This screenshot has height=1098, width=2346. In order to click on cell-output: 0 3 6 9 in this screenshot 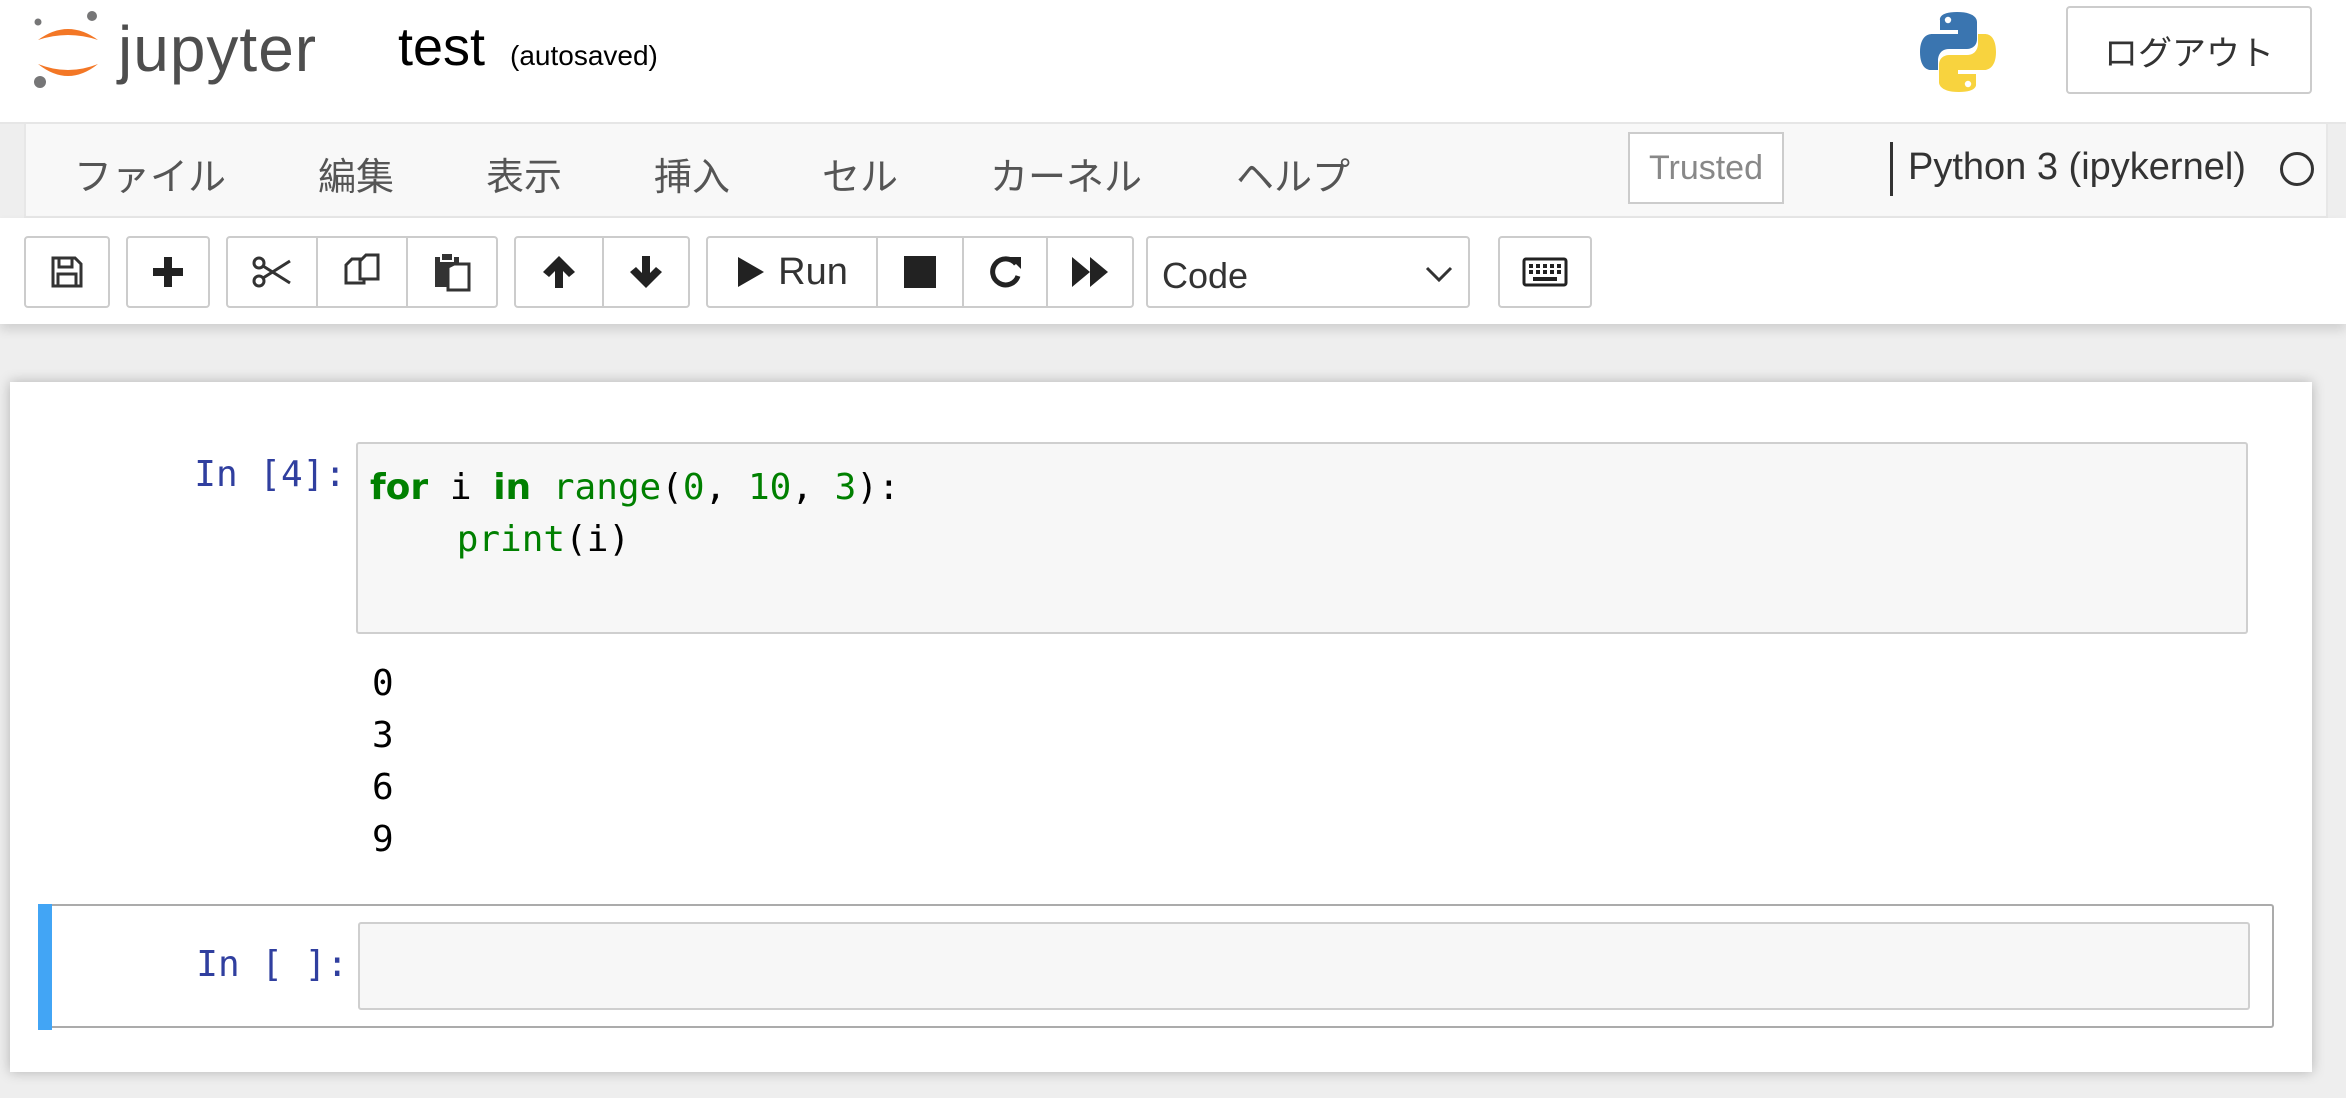, I will do `click(383, 761)`.